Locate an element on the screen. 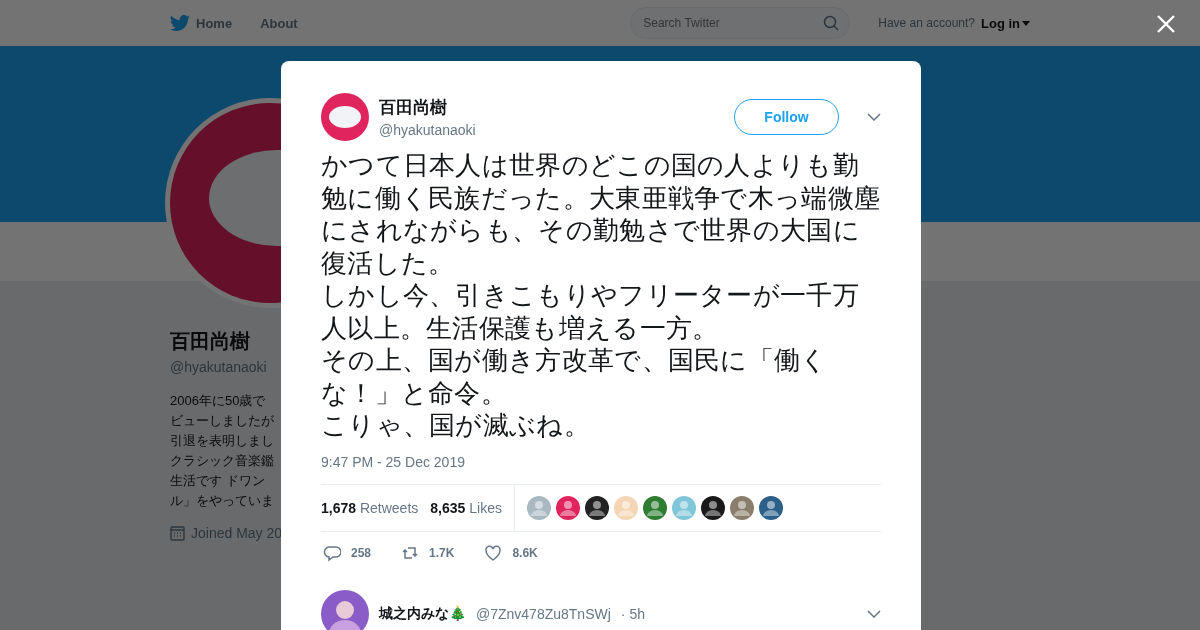  bio-line: ビューしましたが is located at coordinates (222, 421).